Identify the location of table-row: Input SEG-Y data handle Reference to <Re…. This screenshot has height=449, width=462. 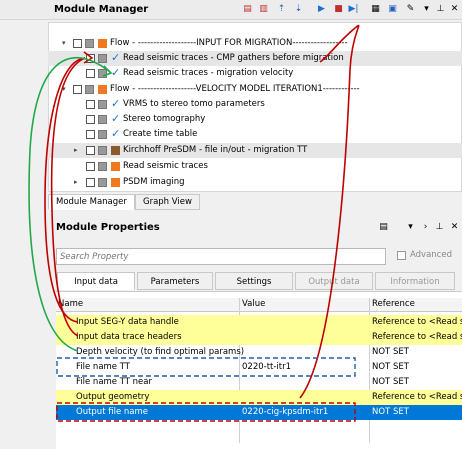
(259, 322).